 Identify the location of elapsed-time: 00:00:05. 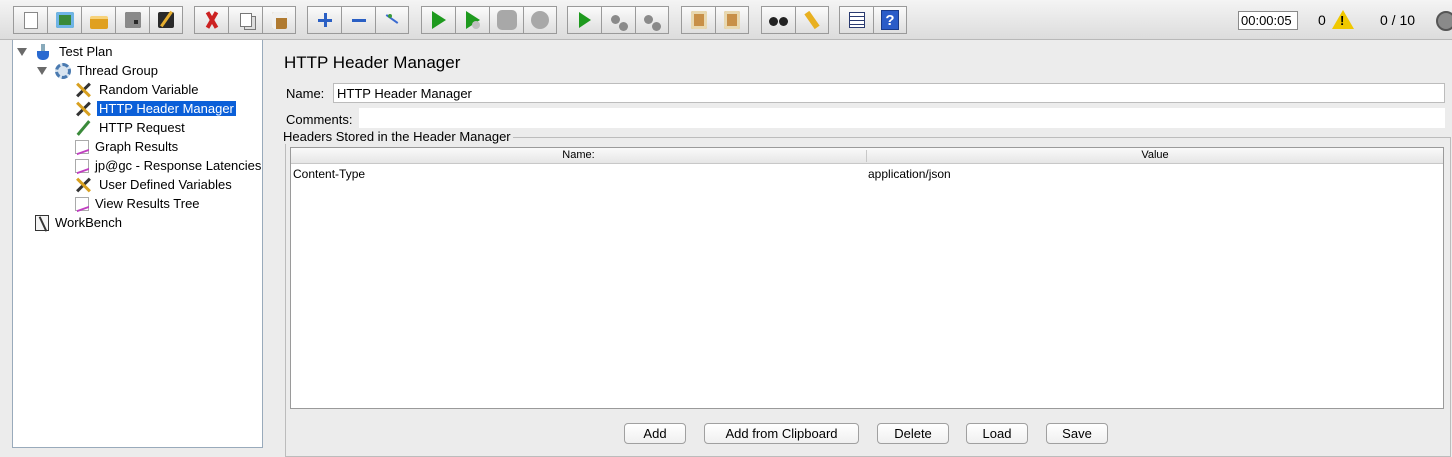
(1268, 20).